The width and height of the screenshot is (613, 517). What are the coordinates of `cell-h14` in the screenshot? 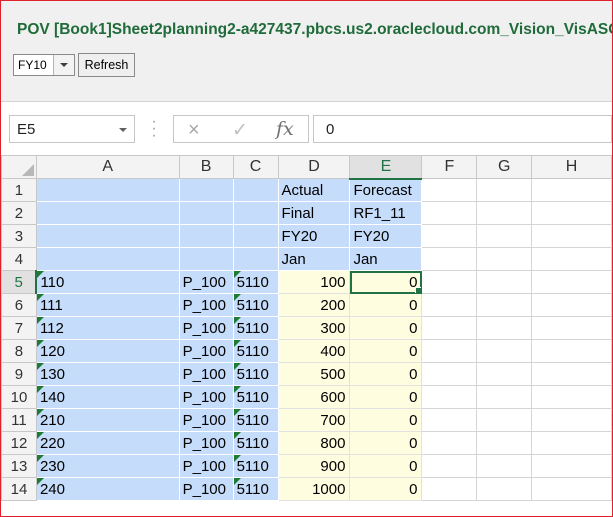 It's located at (571, 489).